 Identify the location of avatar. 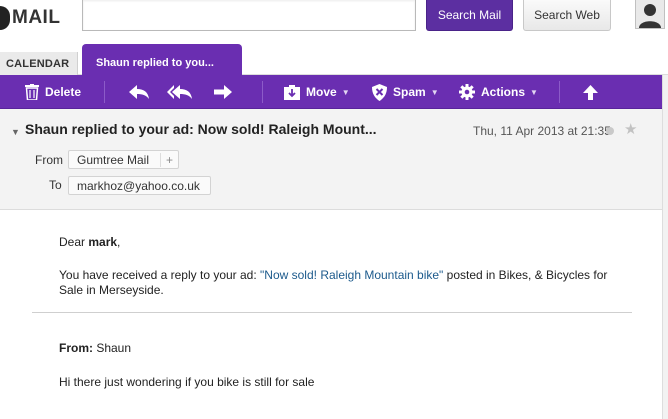
(650, 14).